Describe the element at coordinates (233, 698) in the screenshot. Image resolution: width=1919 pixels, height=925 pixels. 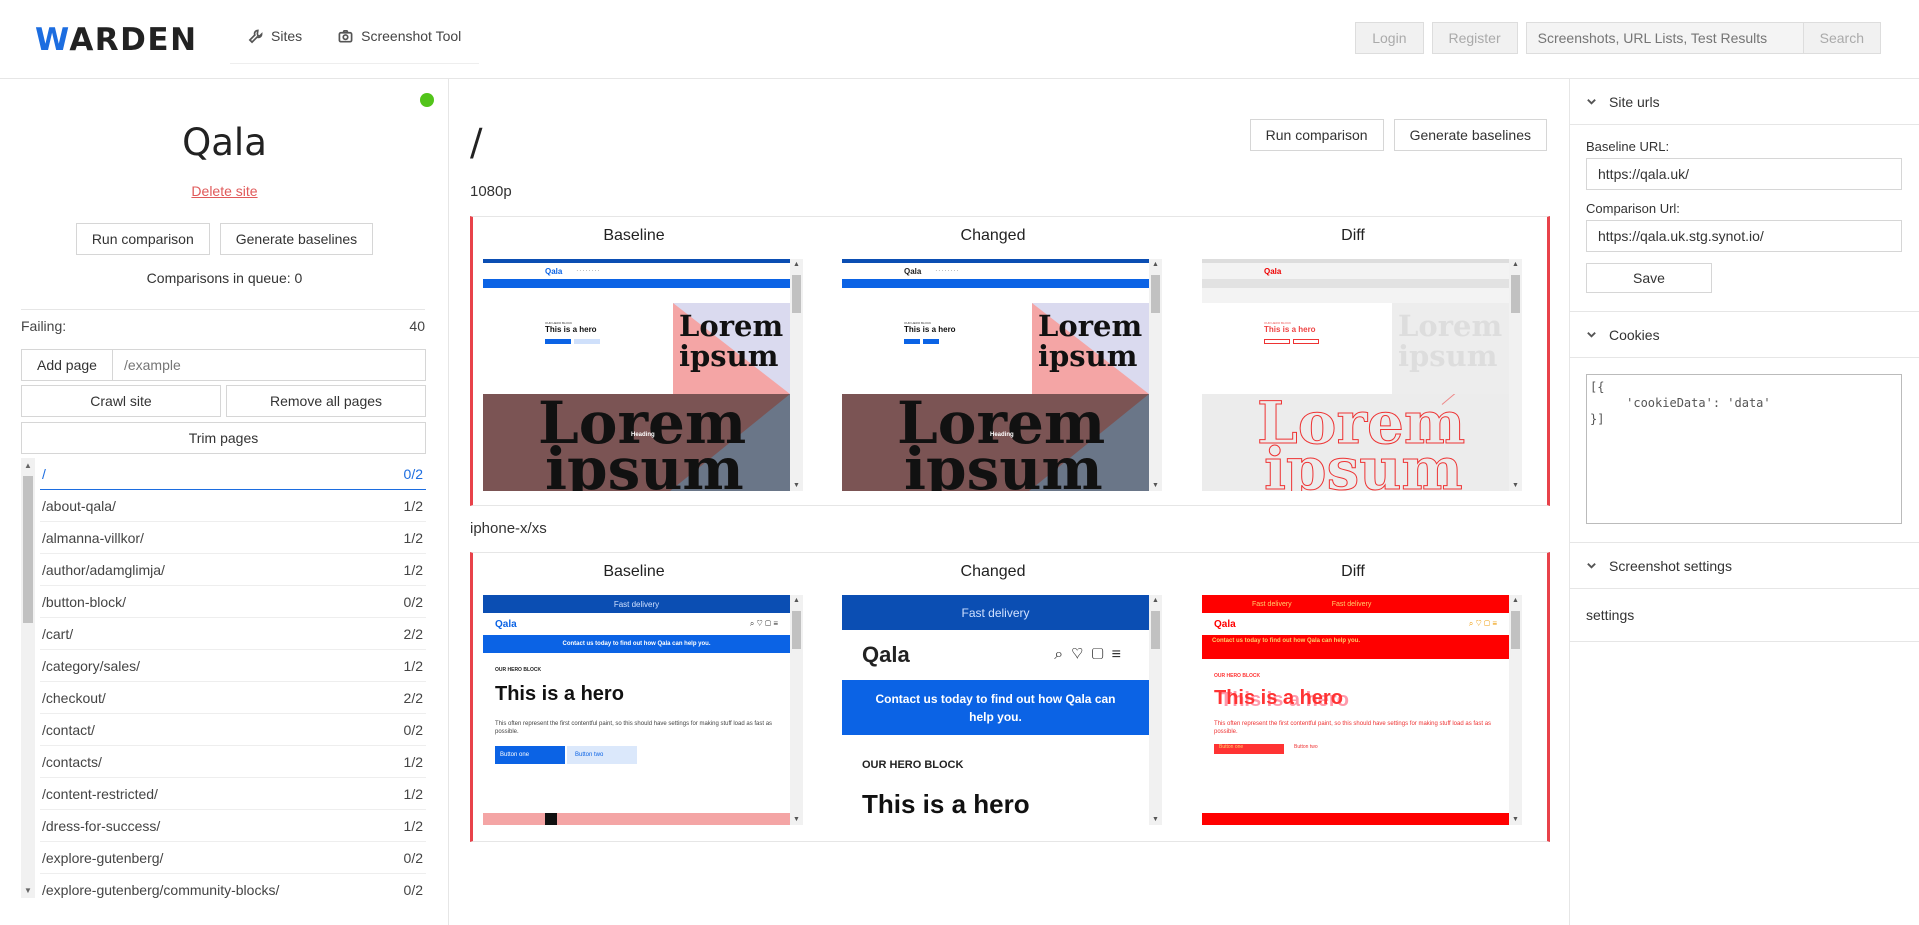
I see `page-list-item: /checkout/2/2` at that location.